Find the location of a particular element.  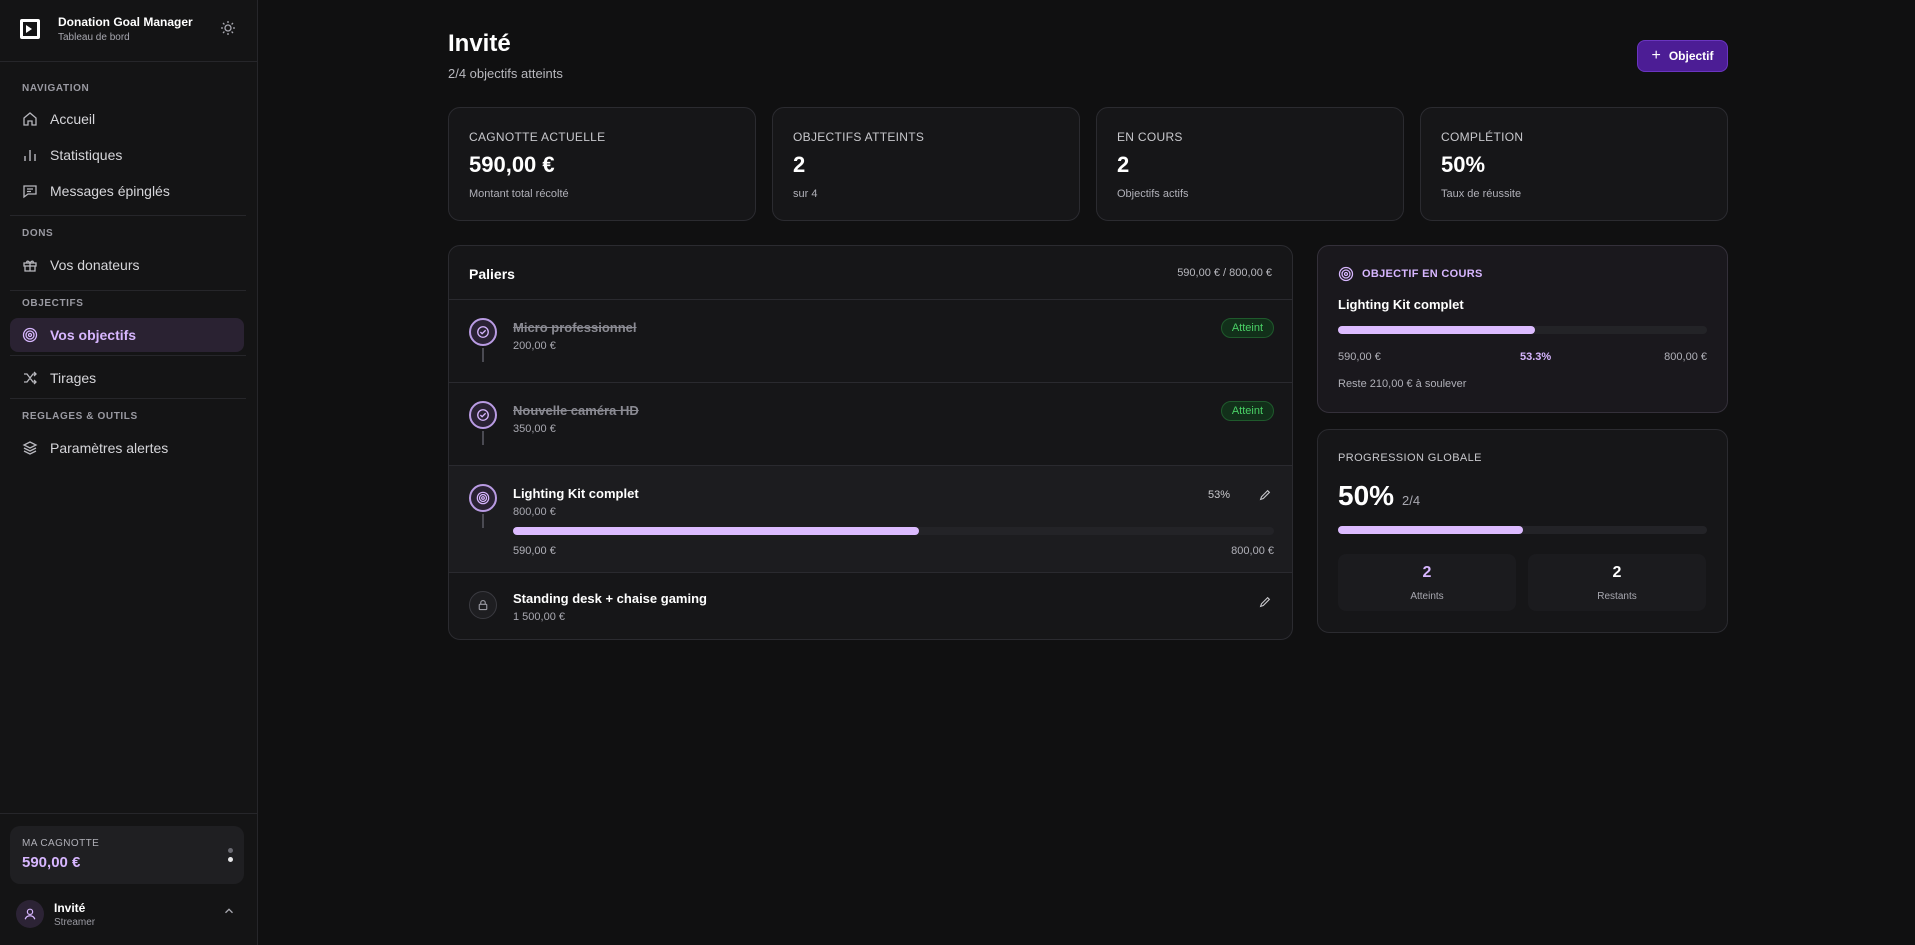

user-menu: Invité Streamer is located at coordinates (129, 915).